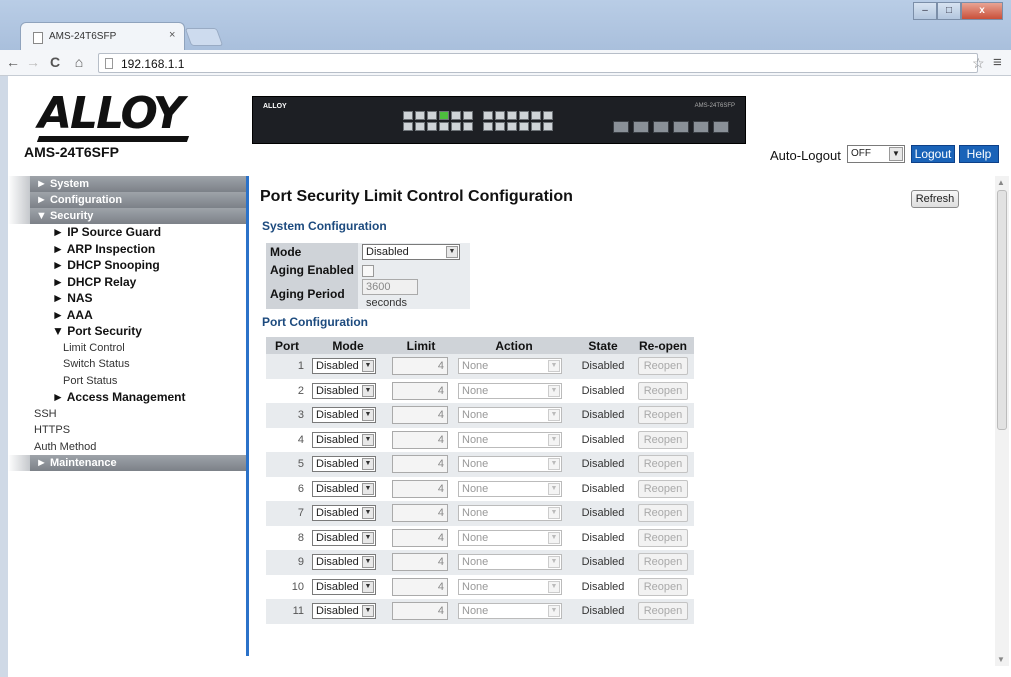 This screenshot has height=677, width=1011. Describe the element at coordinates (368, 270) in the screenshot. I see `aging-enabled-checkbox` at that location.